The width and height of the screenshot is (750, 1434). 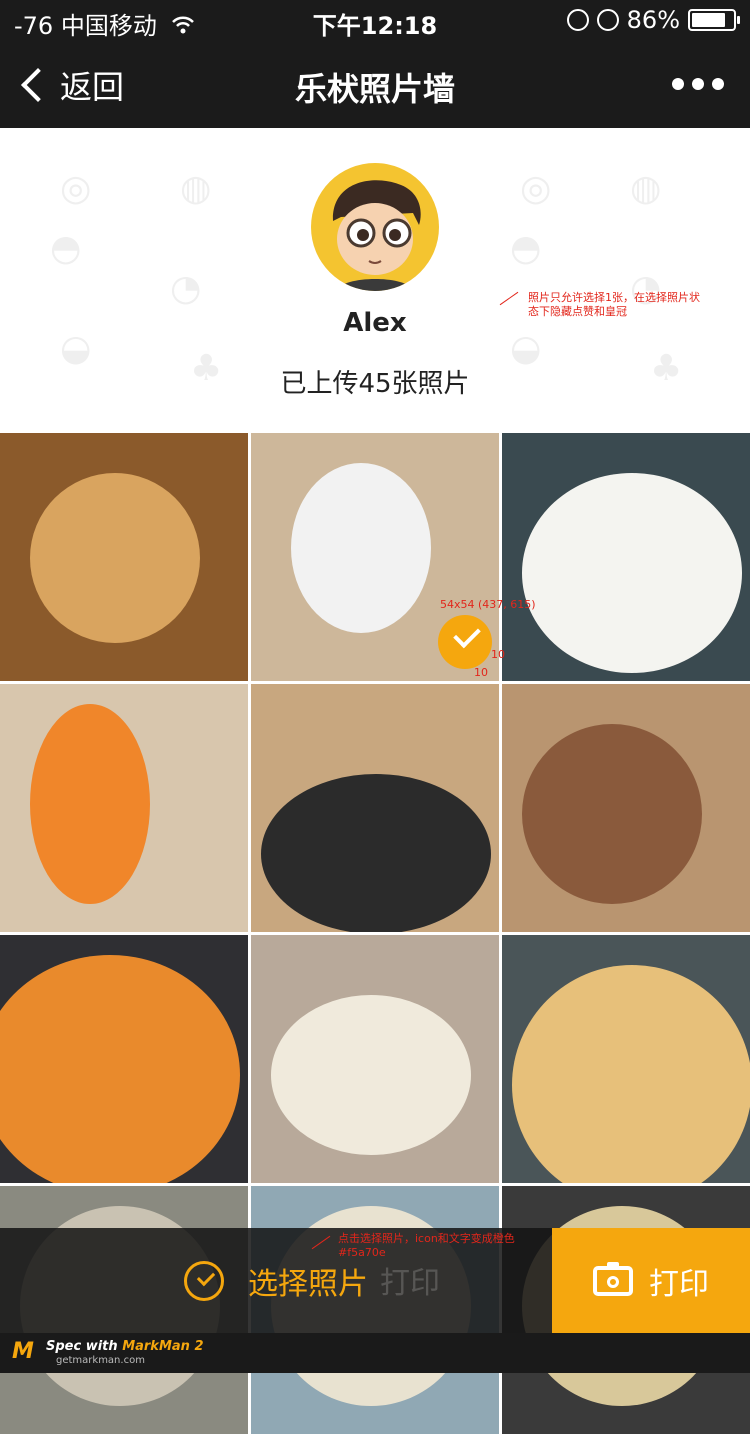 I want to click on status-icons: 86%, so click(x=653, y=20).